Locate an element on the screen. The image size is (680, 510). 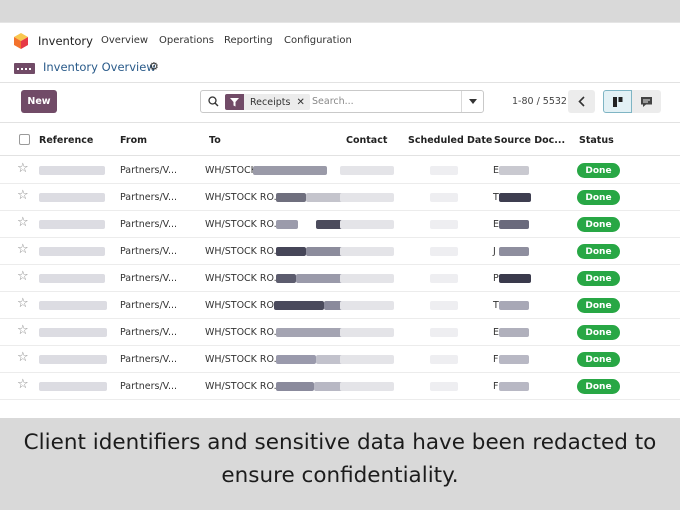
facet-label: Receipts is located at coordinates (270, 102).